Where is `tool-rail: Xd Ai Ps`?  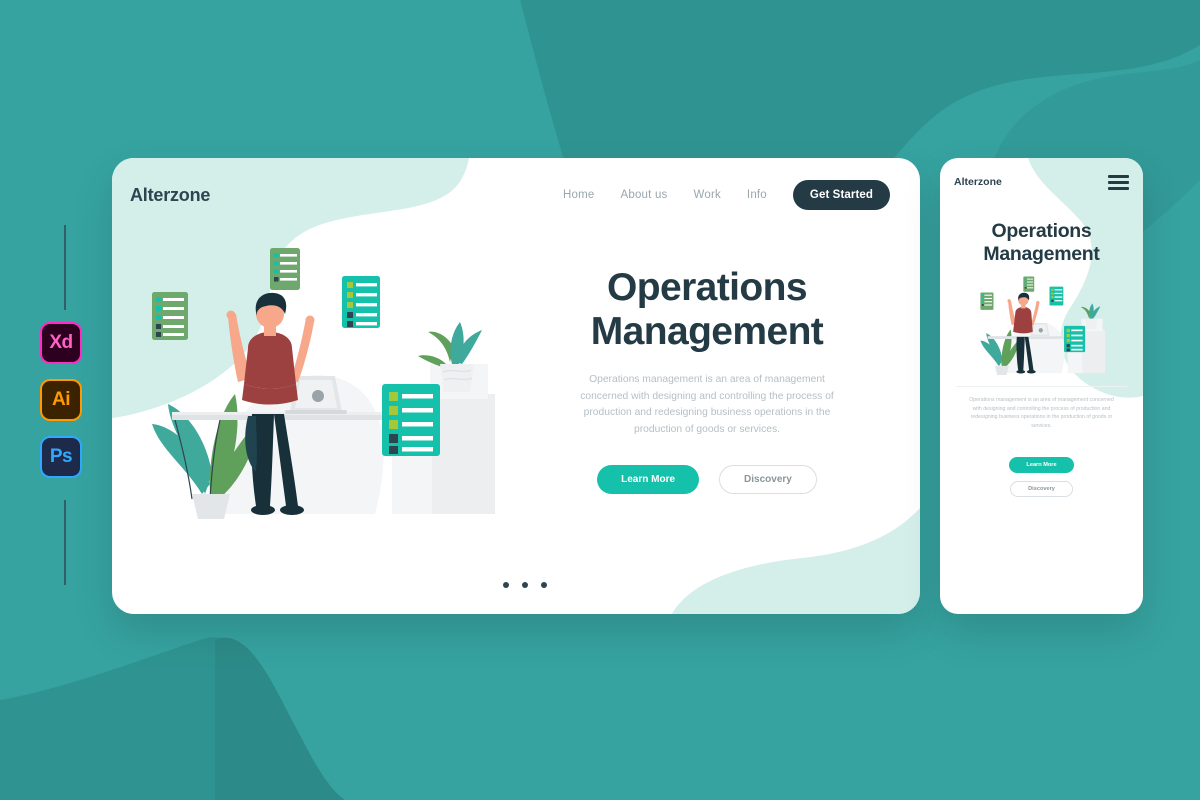 tool-rail: Xd Ai Ps is located at coordinates (75, 405).